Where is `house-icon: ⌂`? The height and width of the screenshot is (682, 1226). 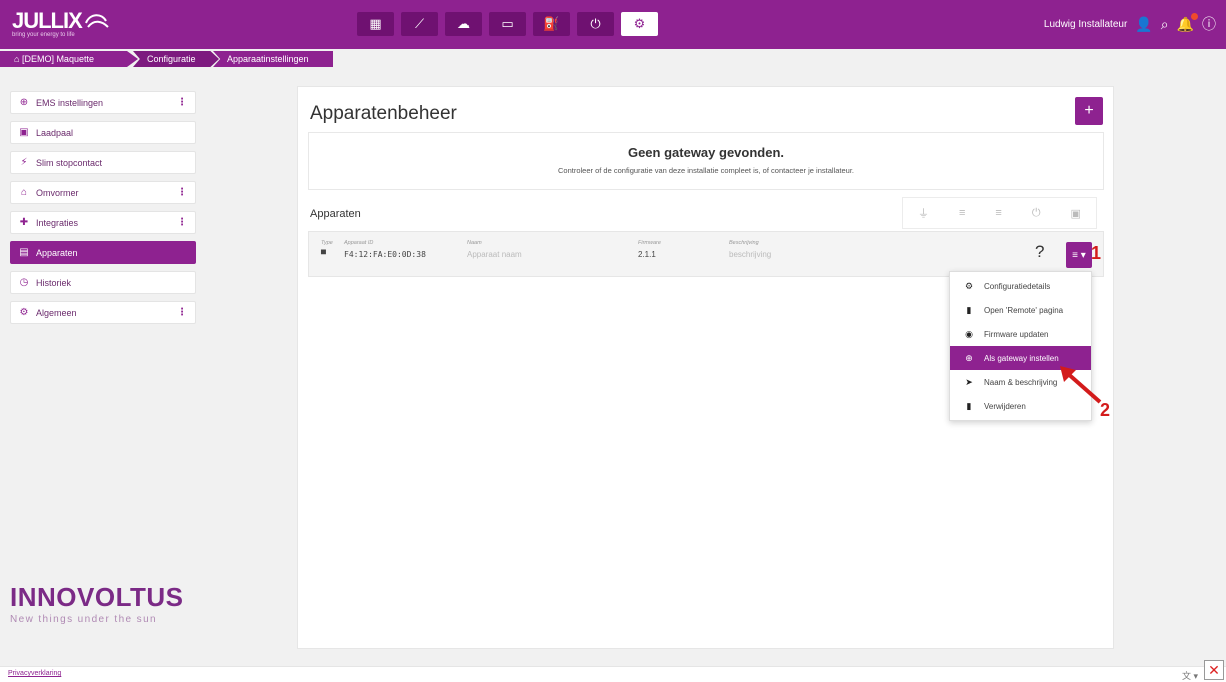 house-icon: ⌂ is located at coordinates (24, 192).